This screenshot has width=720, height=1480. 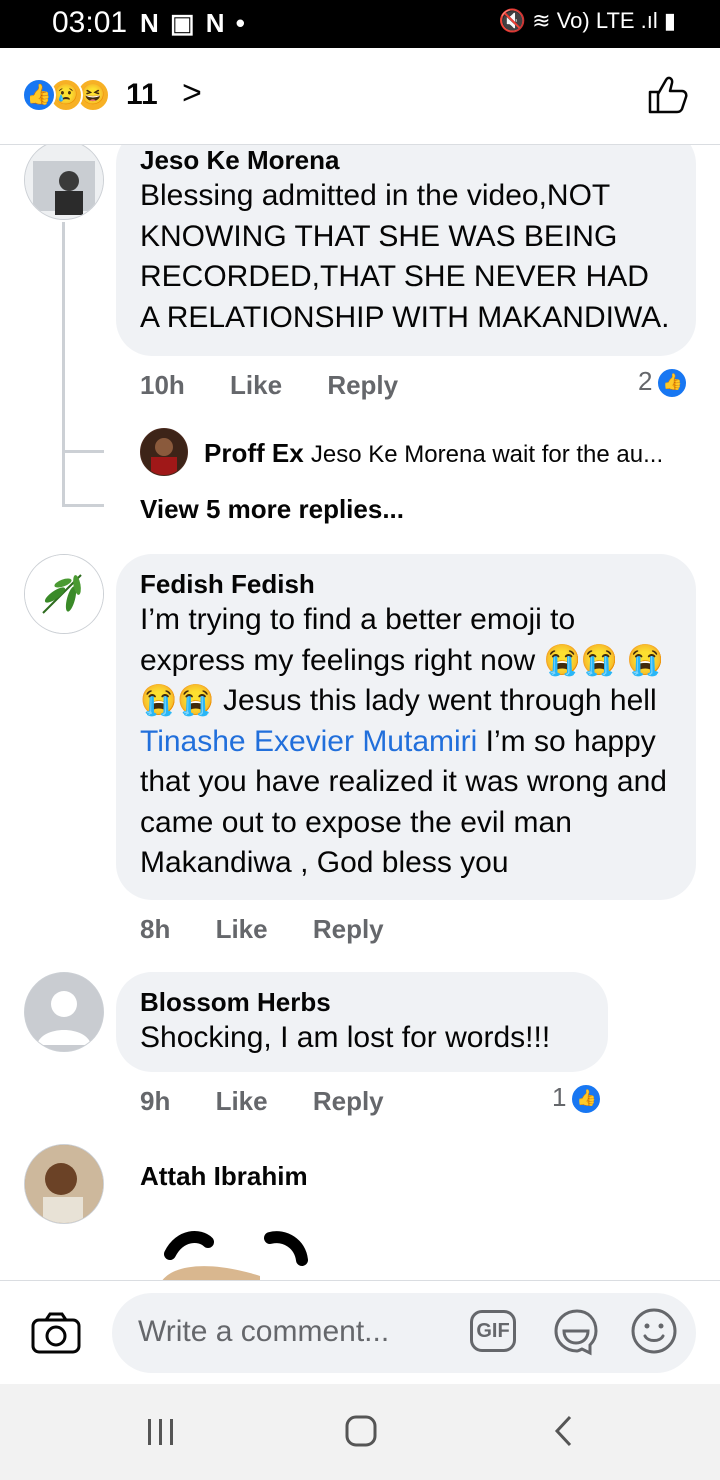 I want to click on leaf-logo-icon, so click(x=64, y=594).